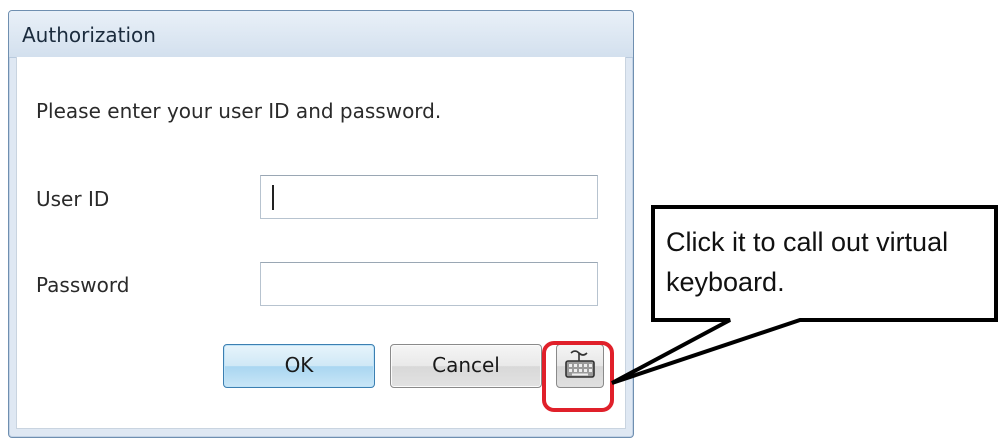 The image size is (1006, 446). Describe the element at coordinates (299, 366) in the screenshot. I see `ok-button: OK` at that location.